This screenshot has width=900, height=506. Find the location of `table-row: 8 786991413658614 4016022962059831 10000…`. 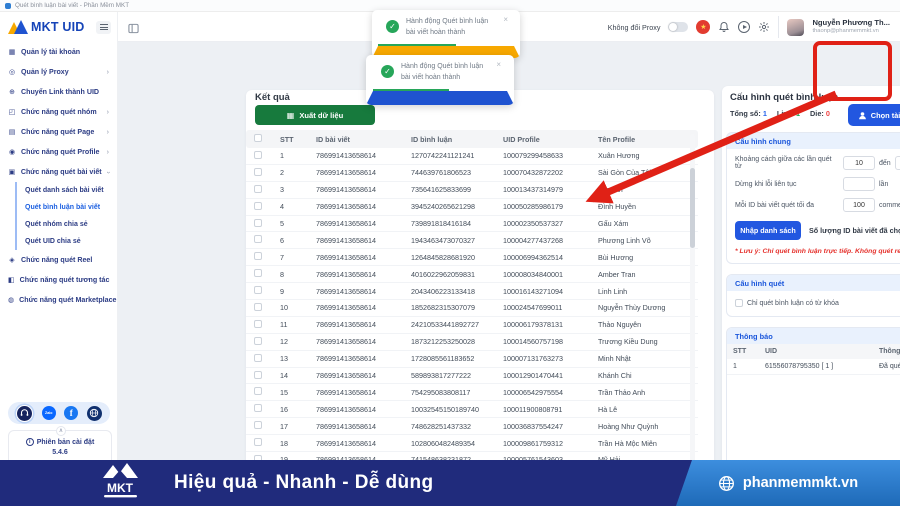

table-row: 8 786991413658614 4016022962059831 10000… is located at coordinates (472, 275).